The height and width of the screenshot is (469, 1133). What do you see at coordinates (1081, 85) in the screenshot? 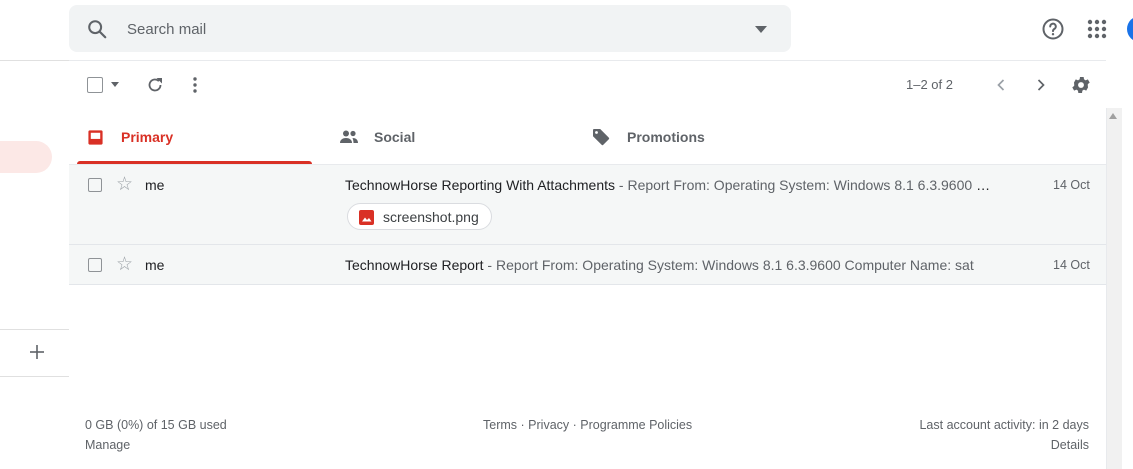
I see `settings-gear-icon` at bounding box center [1081, 85].